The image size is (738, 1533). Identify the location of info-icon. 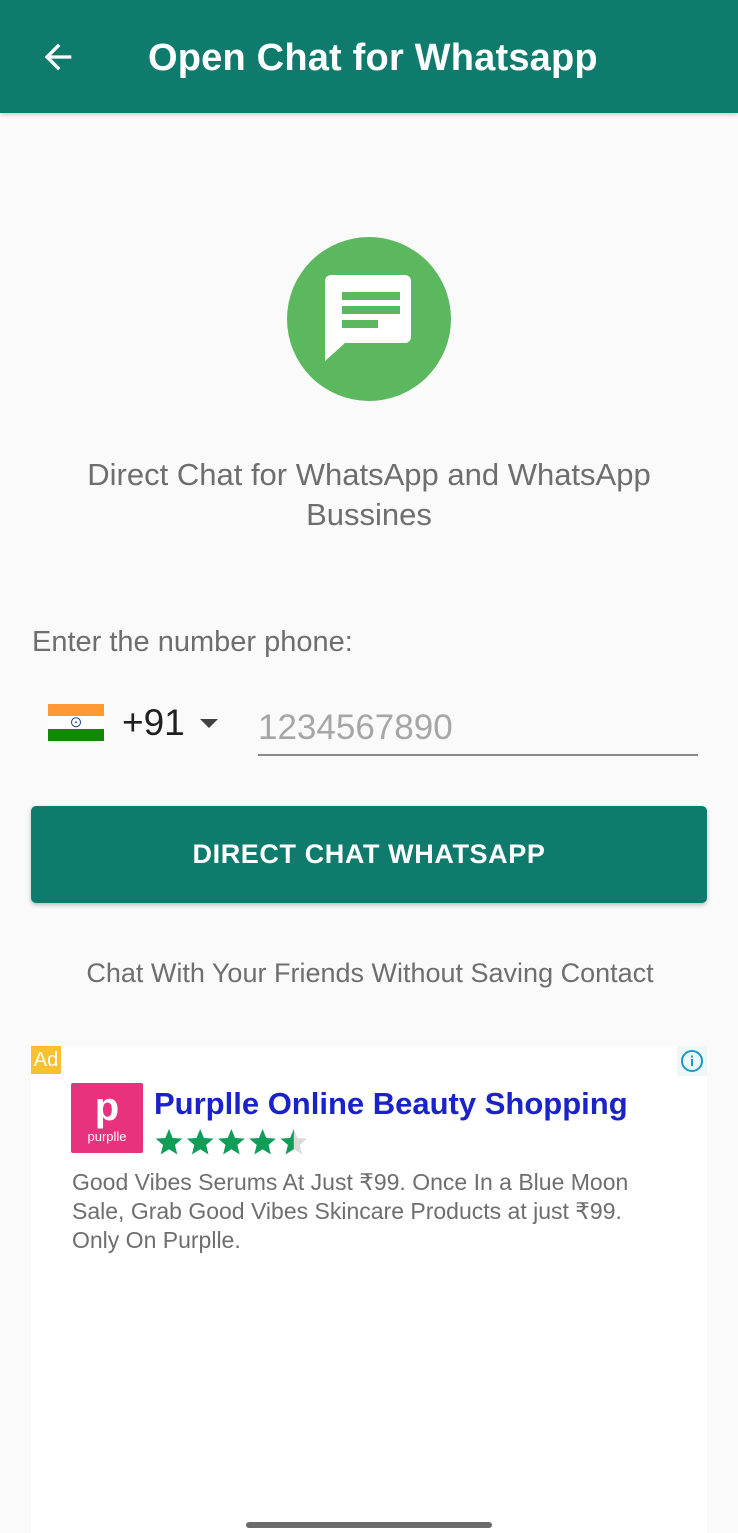
(692, 1061).